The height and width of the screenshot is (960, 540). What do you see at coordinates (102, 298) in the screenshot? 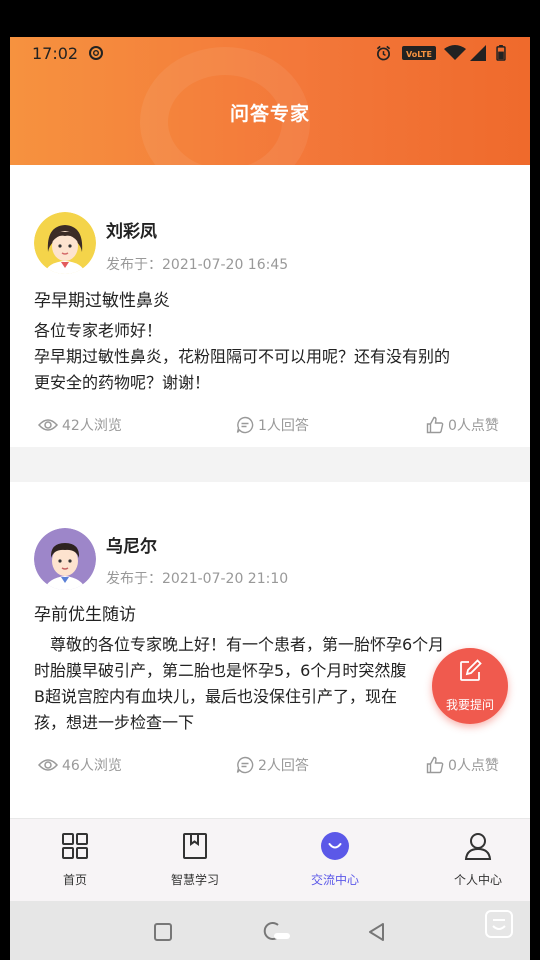
I see `question-title: 孕早期过敏性鼻炎` at bounding box center [102, 298].